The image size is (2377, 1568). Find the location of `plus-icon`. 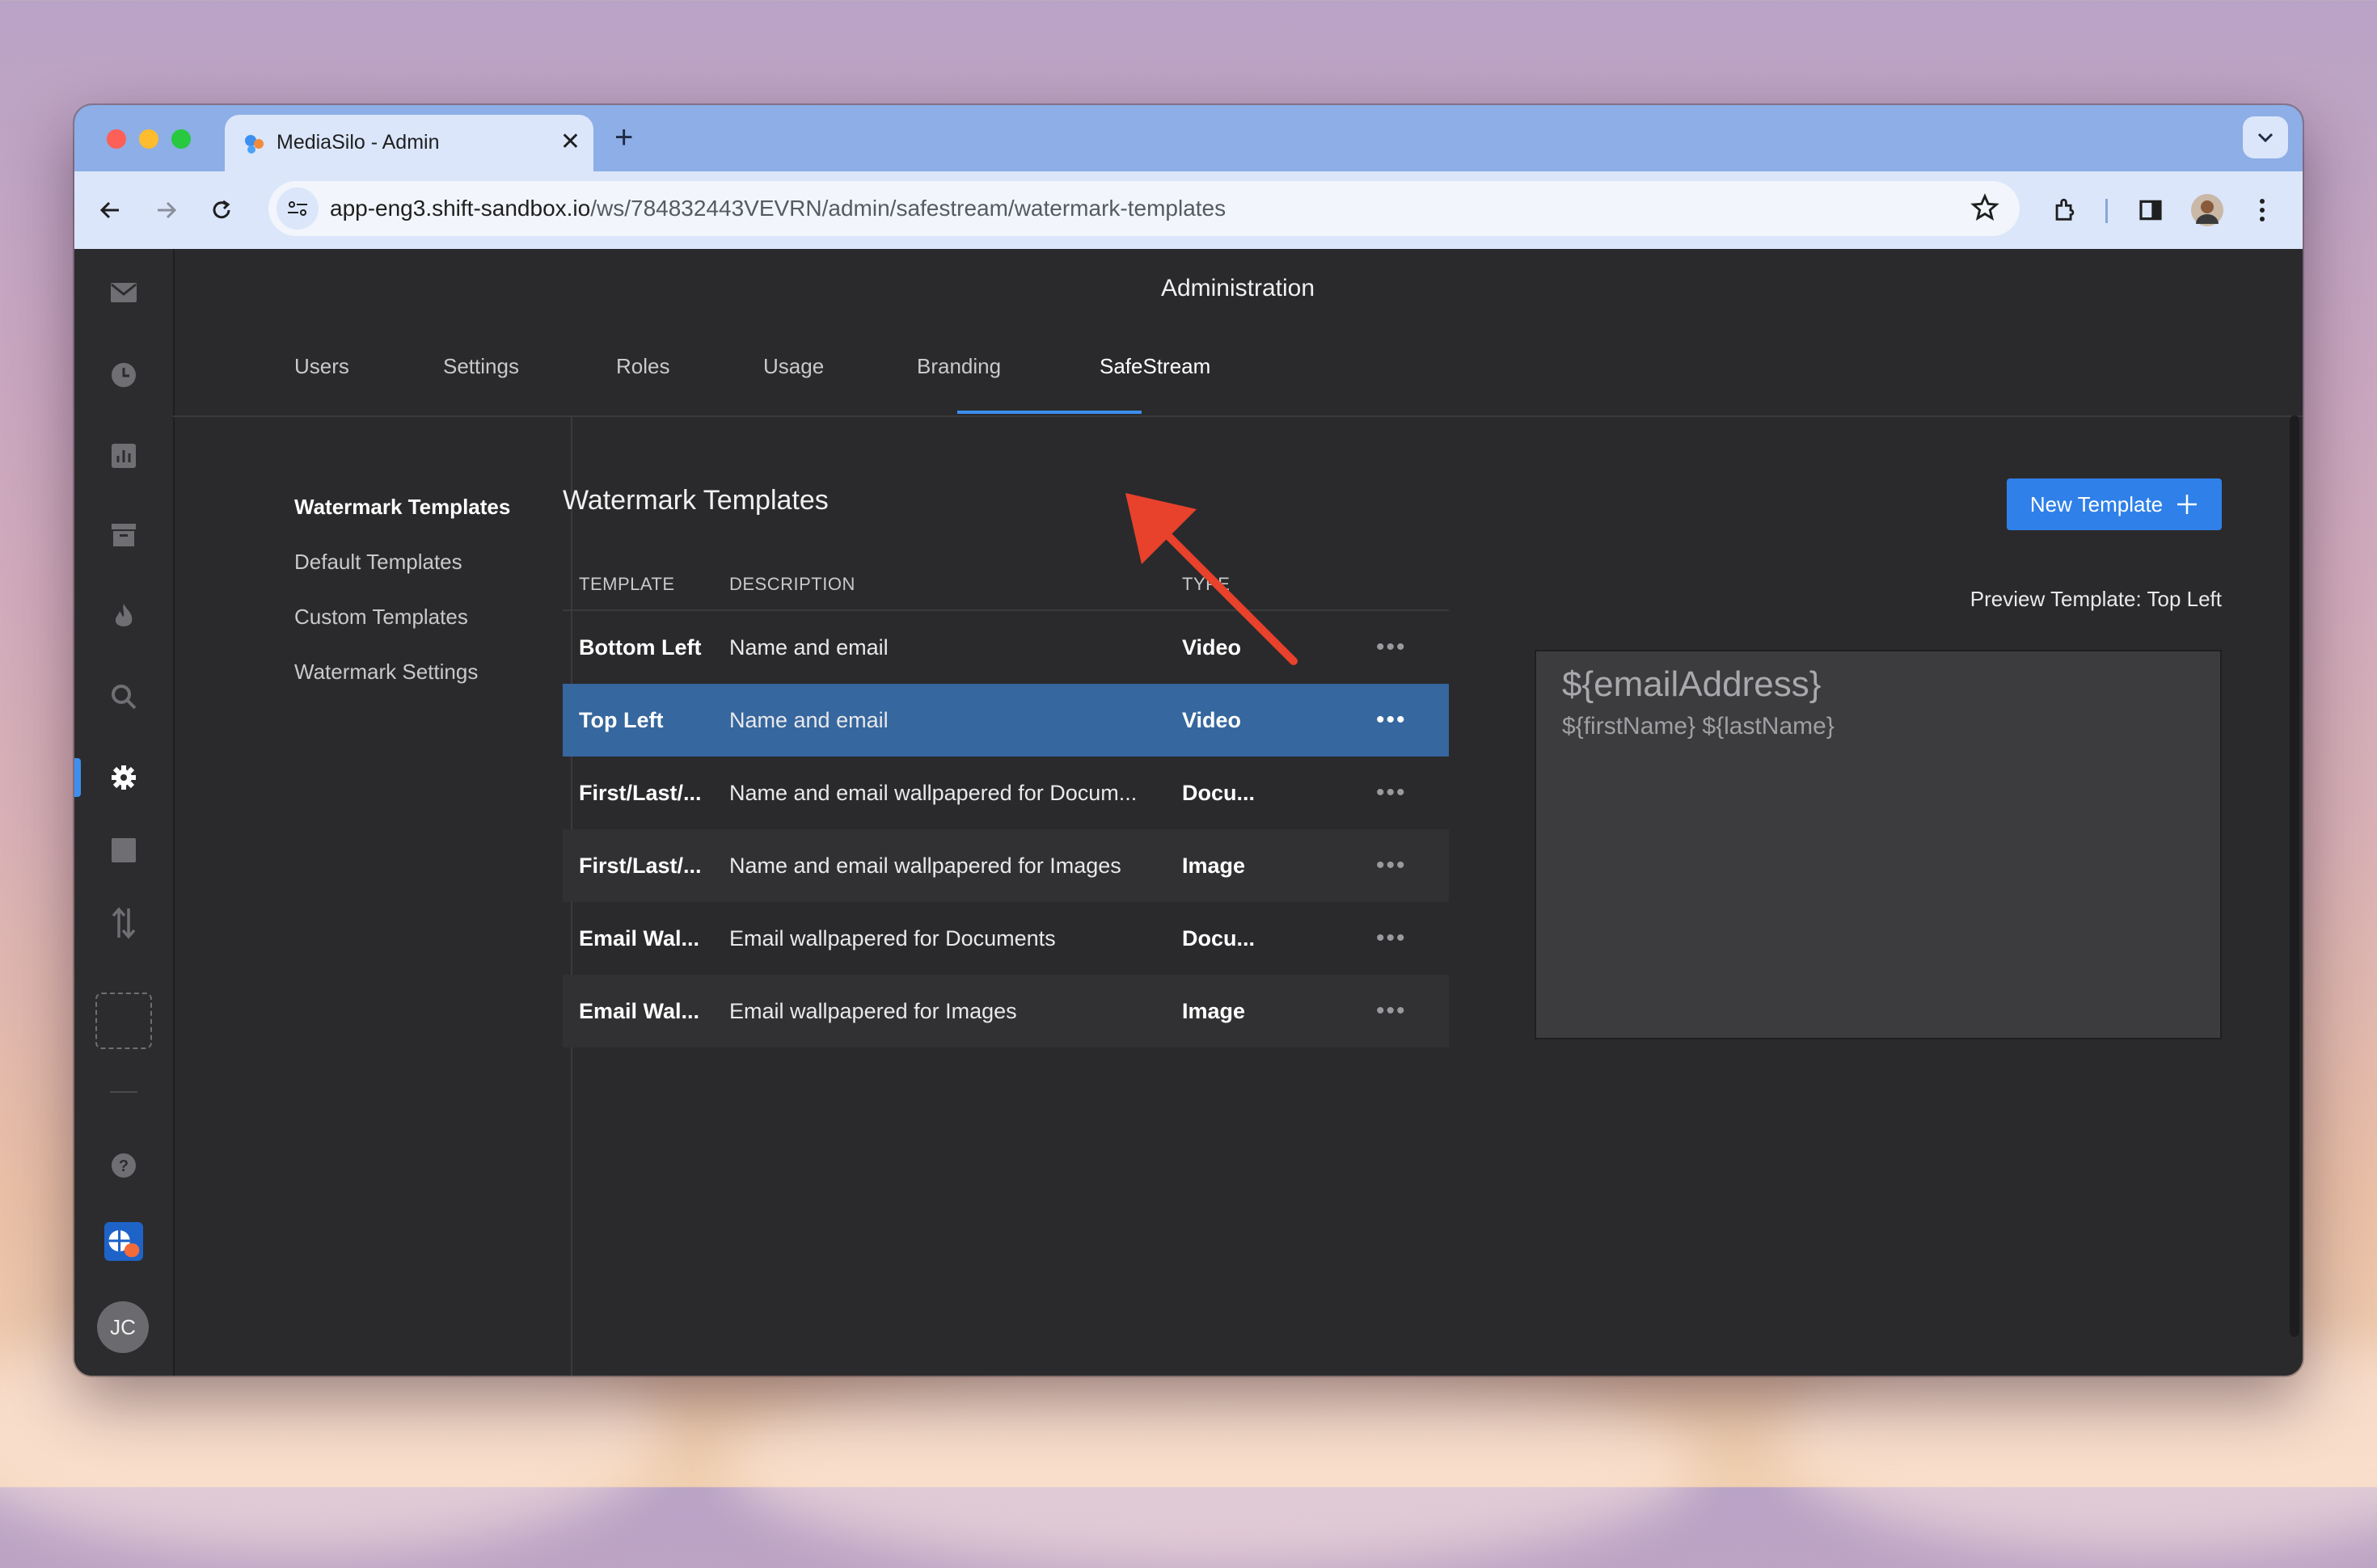

plus-icon is located at coordinates (2187, 505).